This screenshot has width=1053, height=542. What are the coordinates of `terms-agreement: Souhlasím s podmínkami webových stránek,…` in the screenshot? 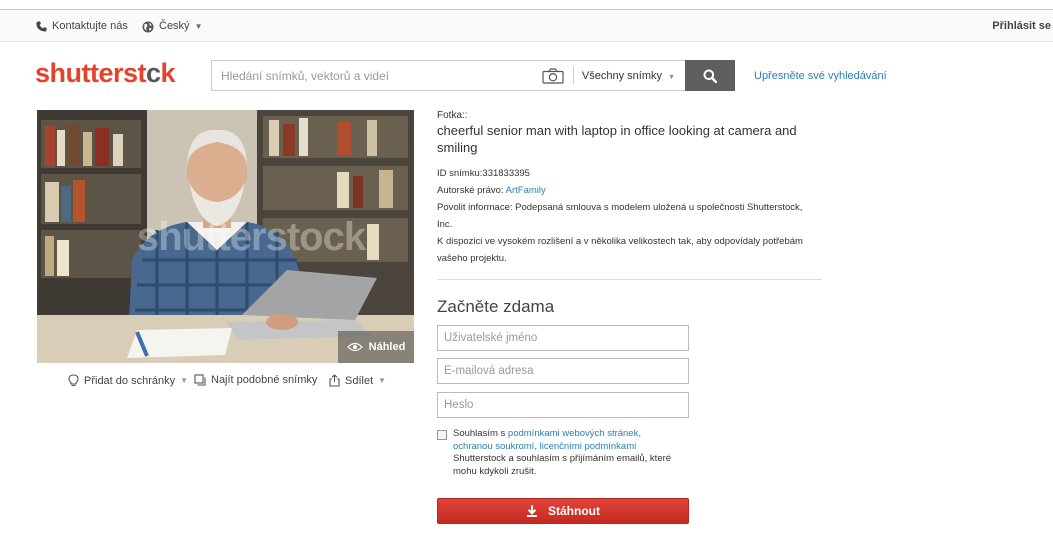 It's located at (567, 453).